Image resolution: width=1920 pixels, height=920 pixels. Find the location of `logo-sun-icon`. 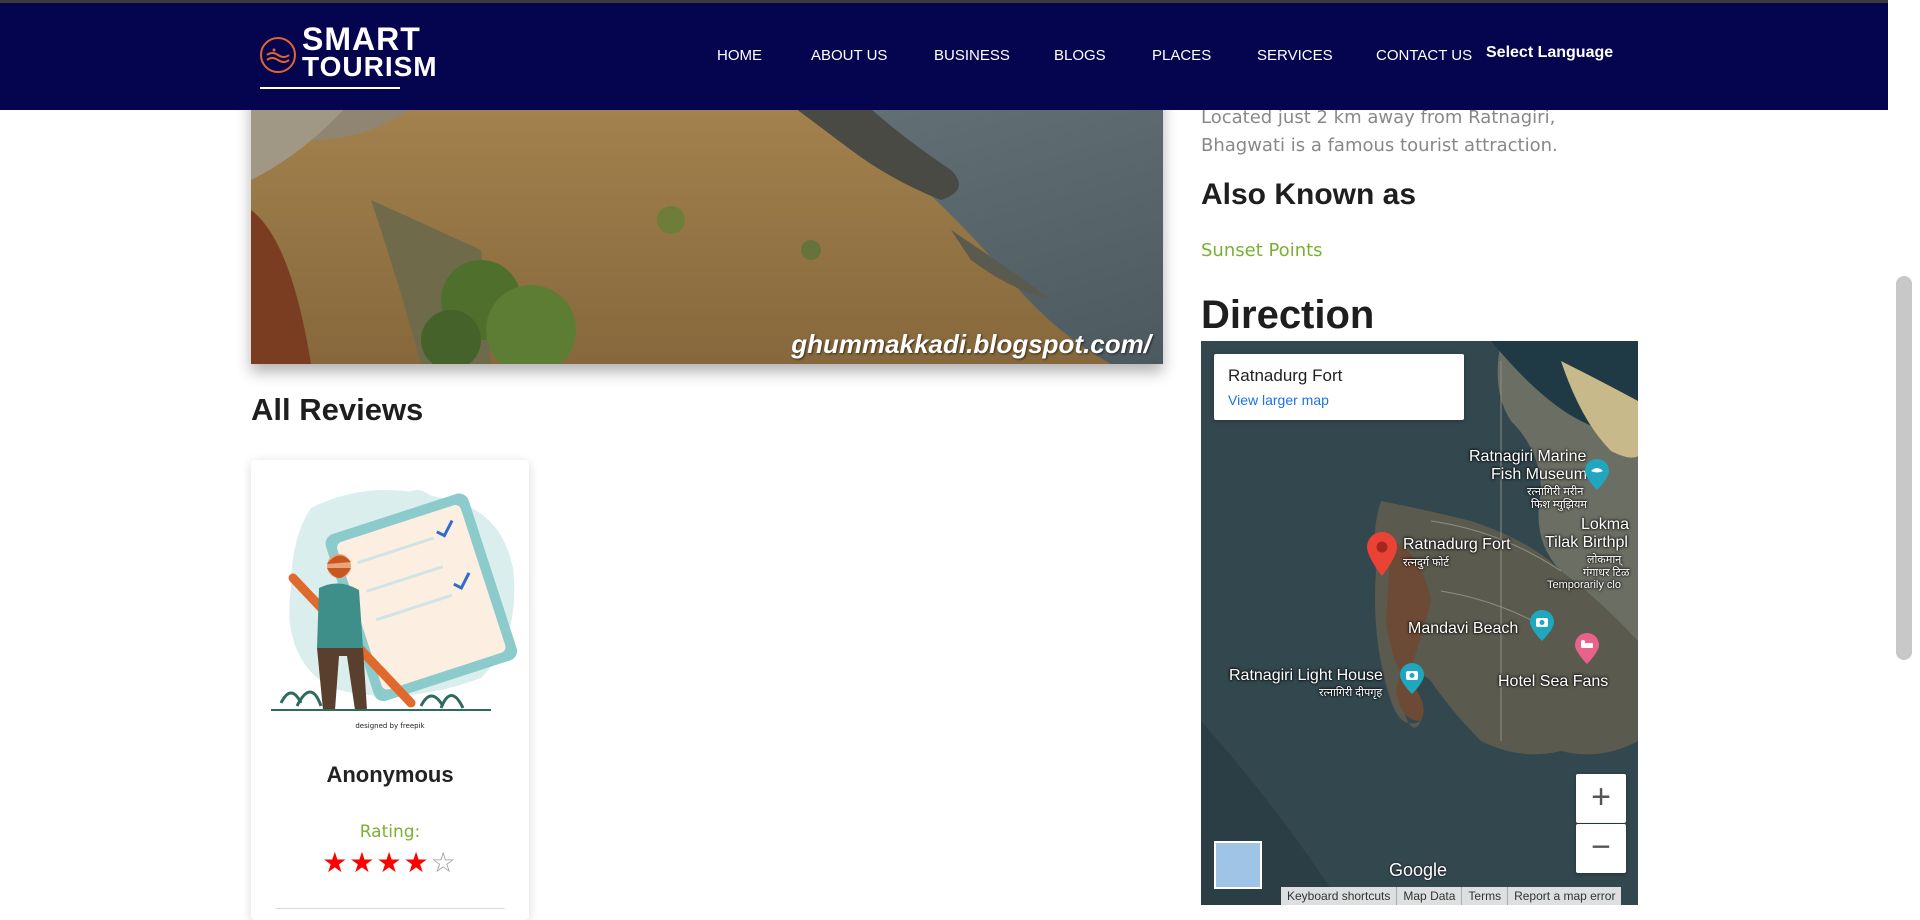

logo-sun-icon is located at coordinates (278, 55).